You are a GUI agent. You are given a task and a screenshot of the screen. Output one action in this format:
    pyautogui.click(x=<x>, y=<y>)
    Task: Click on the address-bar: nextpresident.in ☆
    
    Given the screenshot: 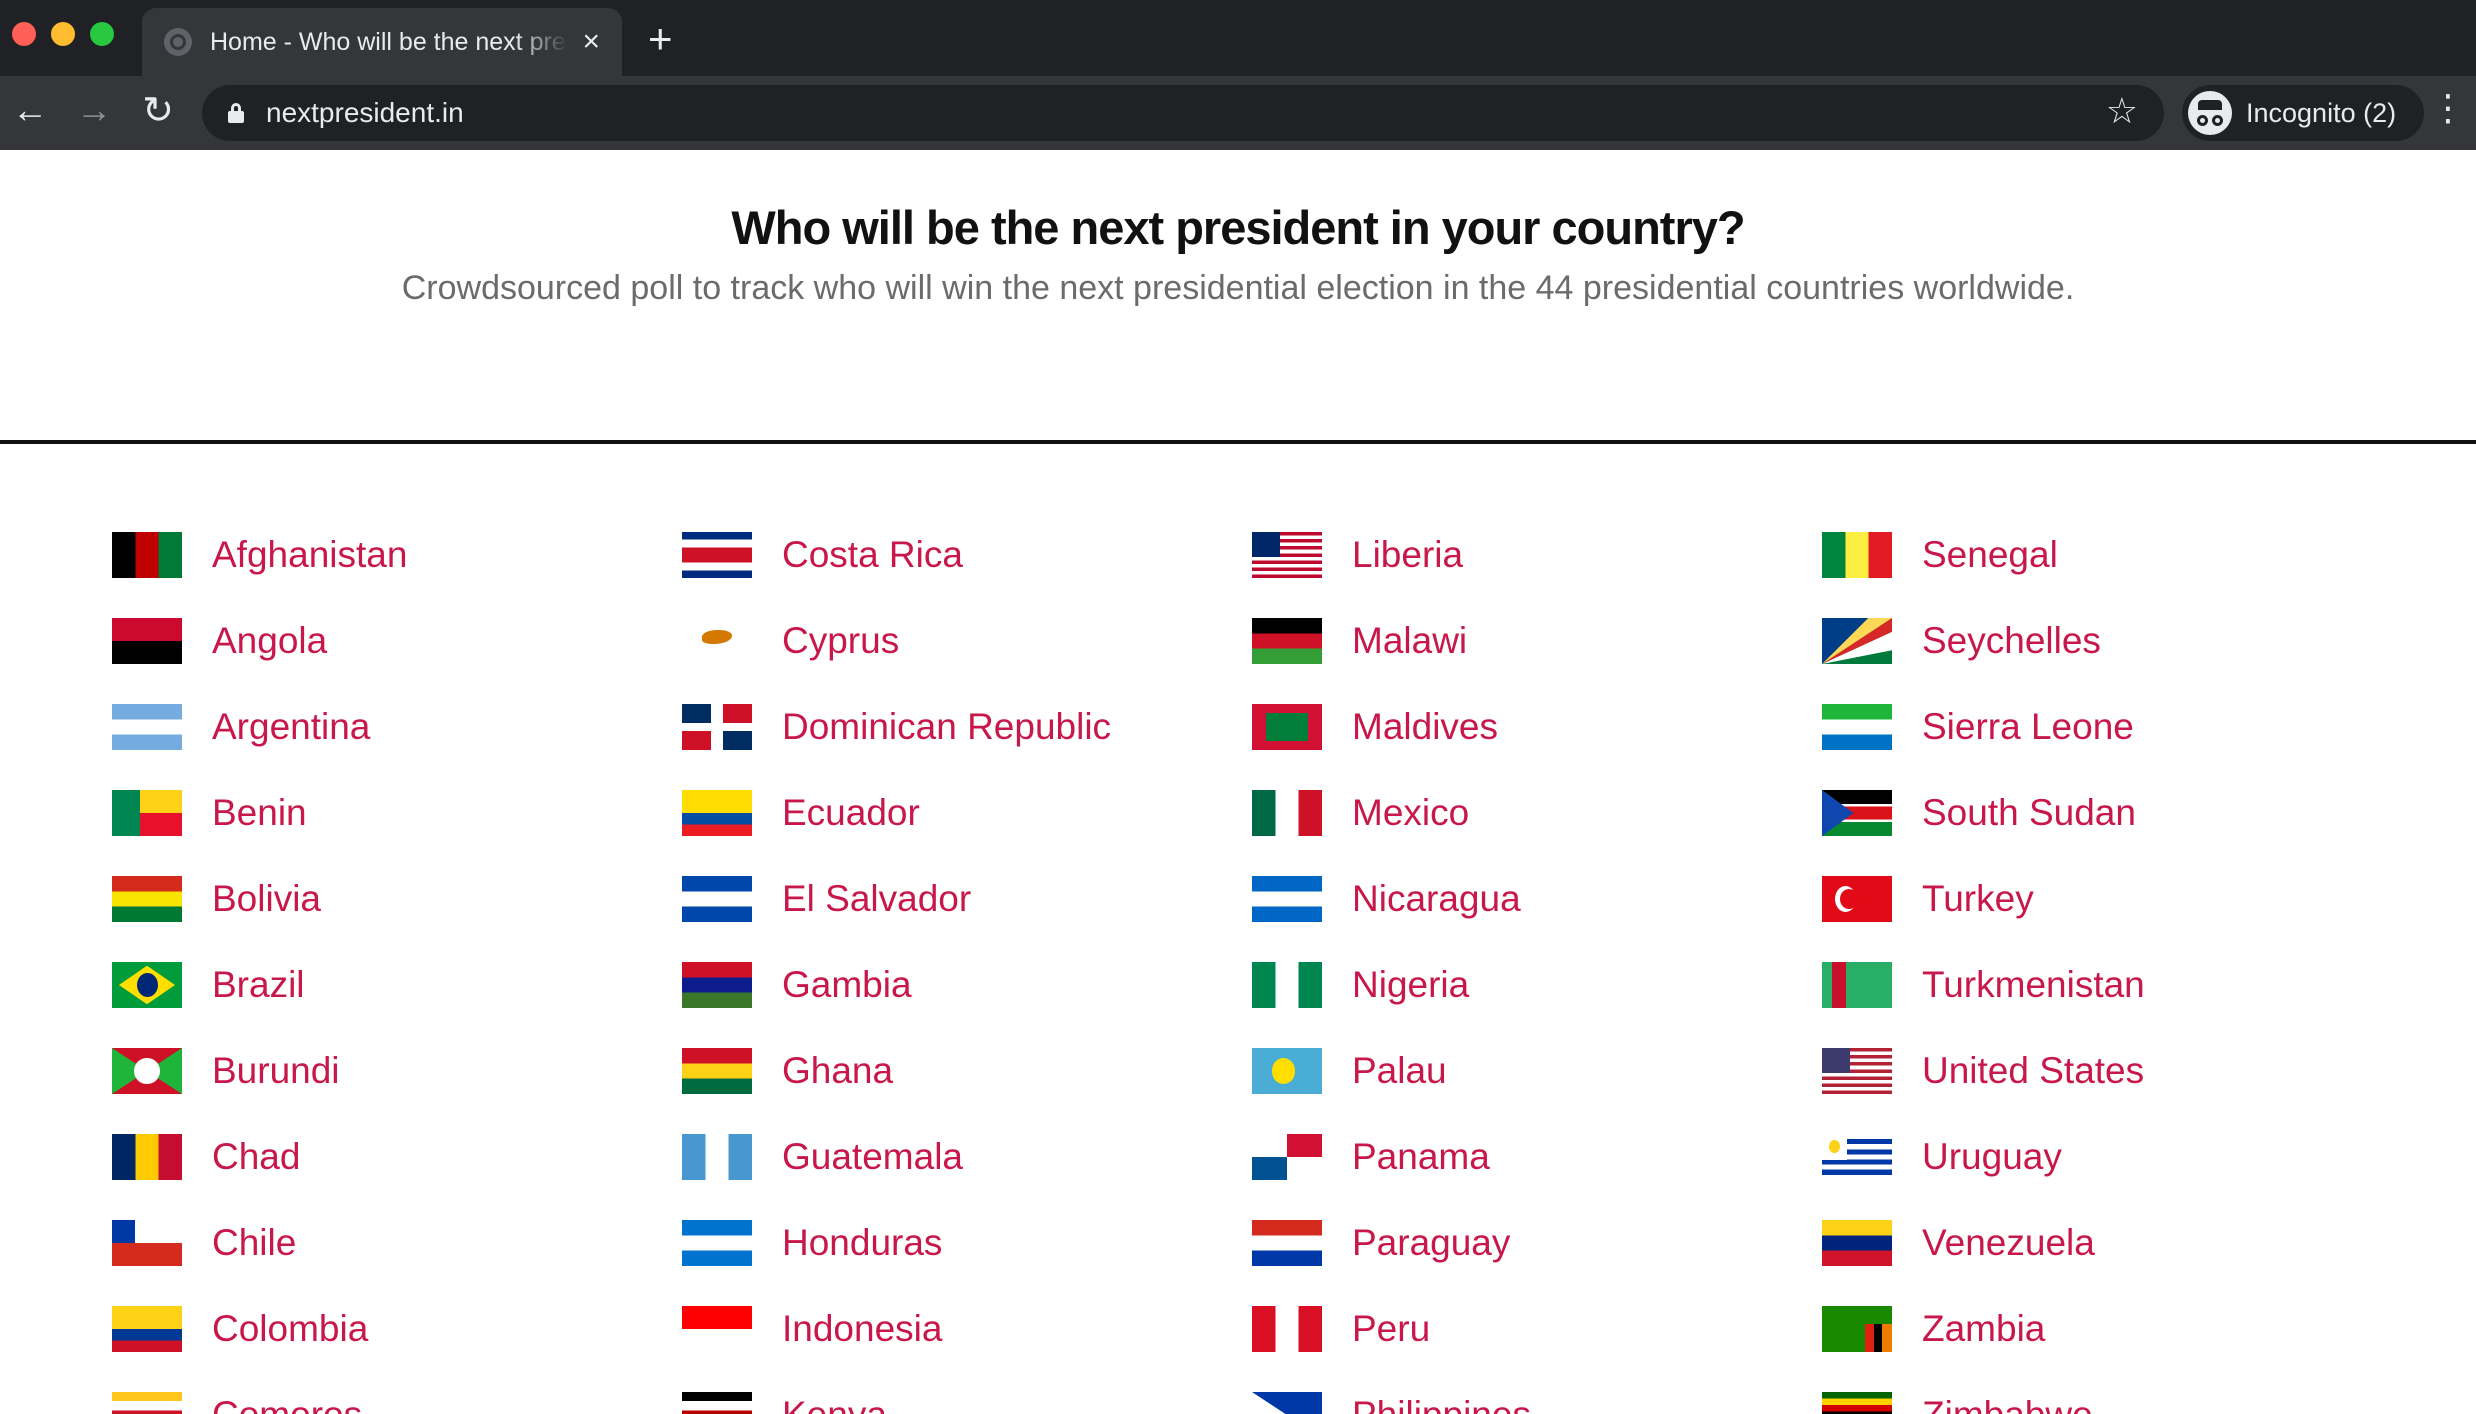 What is the action you would take?
    pyautogui.click(x=1183, y=113)
    